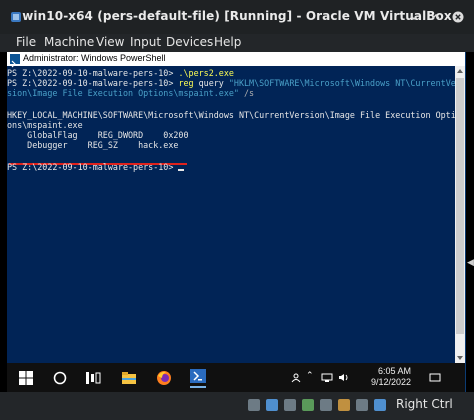  Describe the element at coordinates (460, 358) in the screenshot. I see `scroll-down-icon` at that location.